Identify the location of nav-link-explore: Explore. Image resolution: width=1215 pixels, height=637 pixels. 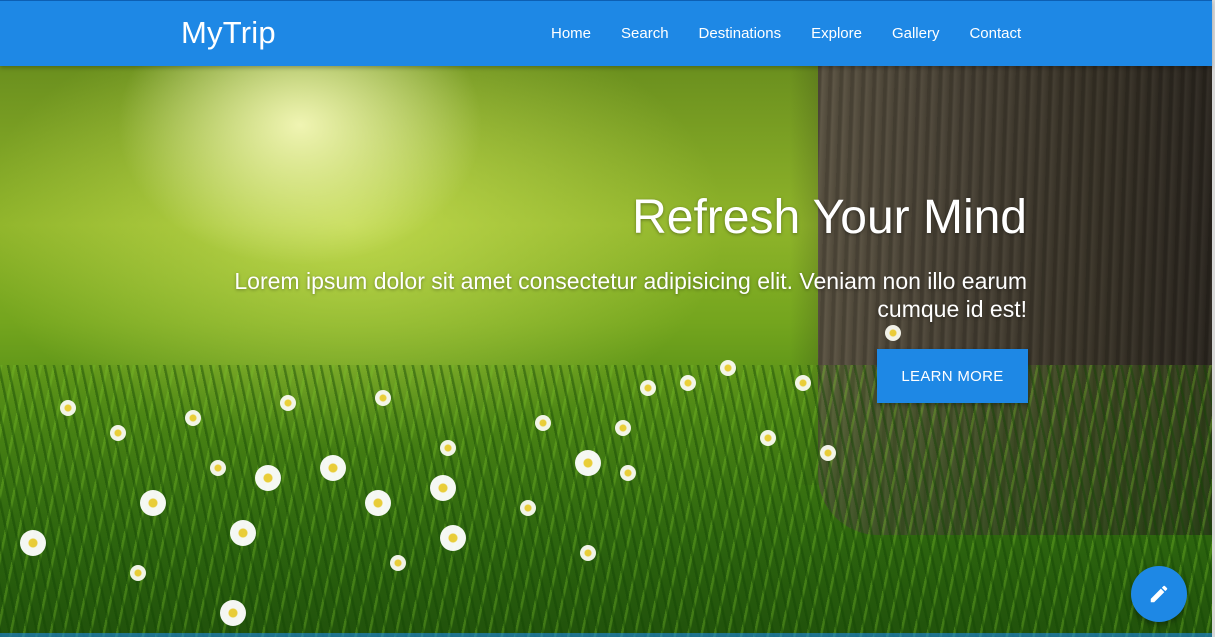
(836, 33).